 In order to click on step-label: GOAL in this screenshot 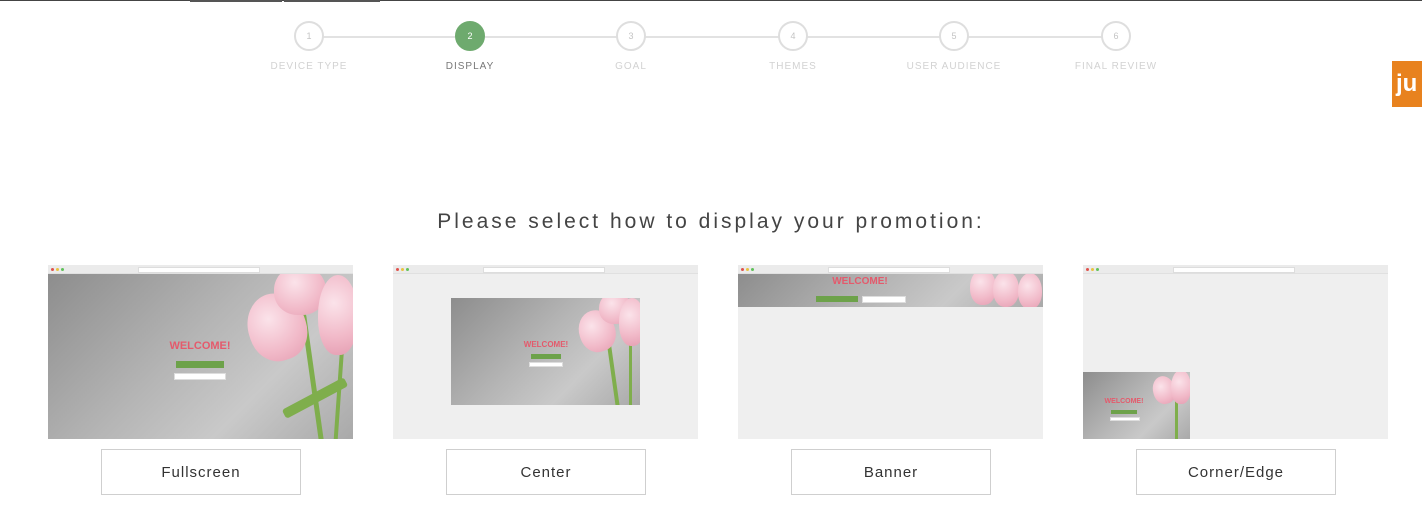, I will do `click(631, 66)`.